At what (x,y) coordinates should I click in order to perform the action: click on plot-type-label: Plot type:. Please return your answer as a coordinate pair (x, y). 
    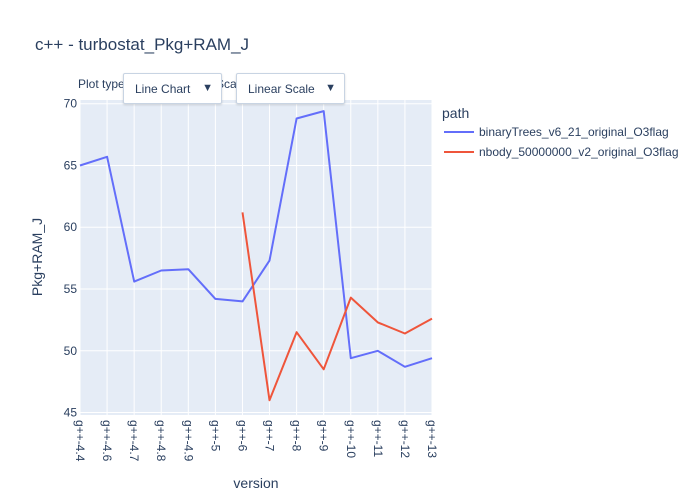
    Looking at the image, I should click on (103, 84).